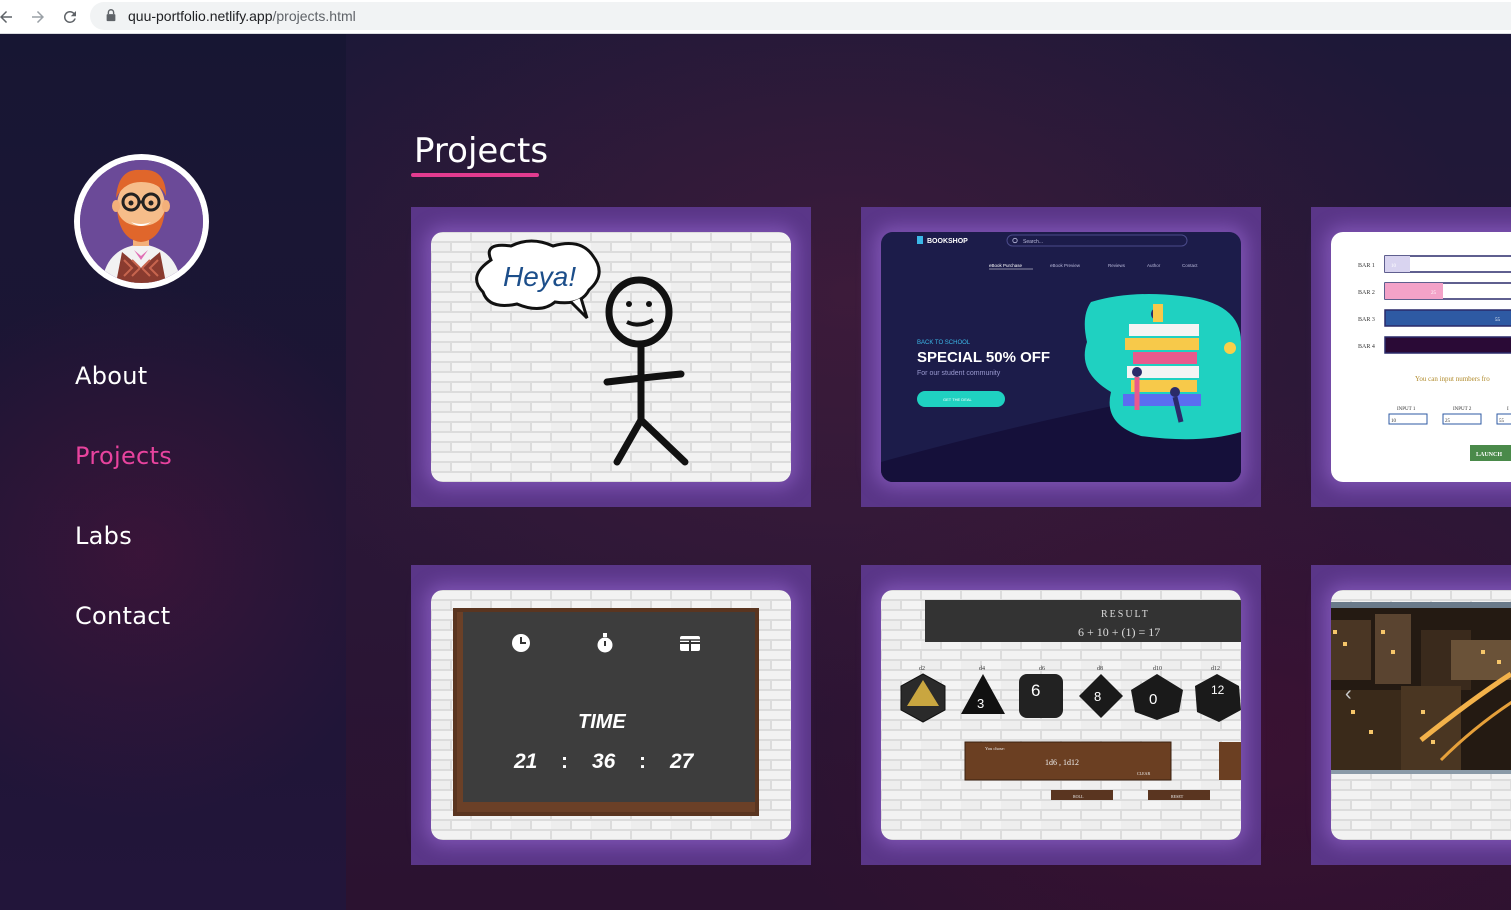 This screenshot has height=910, width=1511. What do you see at coordinates (1143, 773) in the screenshot?
I see `dice-clear-button: CLEAR` at bounding box center [1143, 773].